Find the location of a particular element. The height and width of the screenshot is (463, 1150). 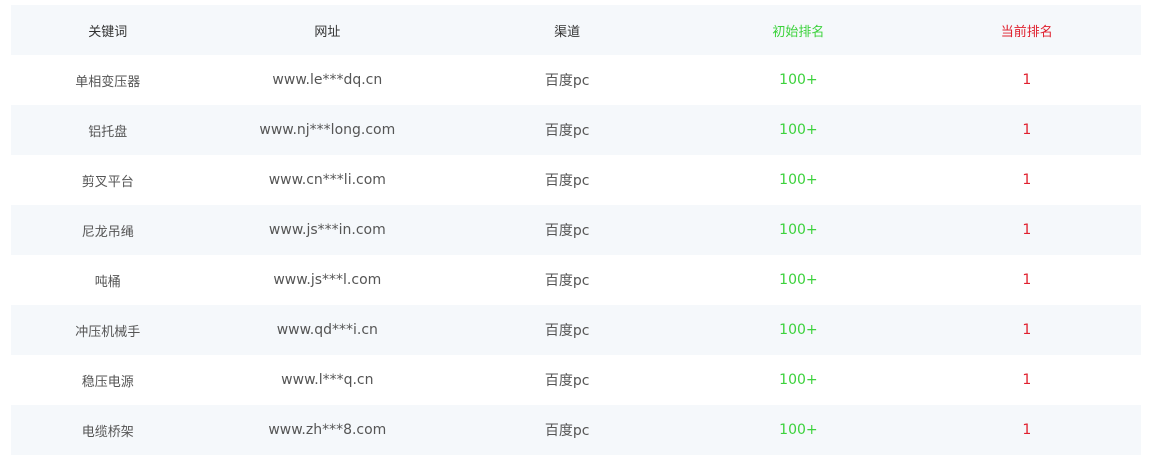

cell-url: www.cn***li.com is located at coordinates (327, 180).